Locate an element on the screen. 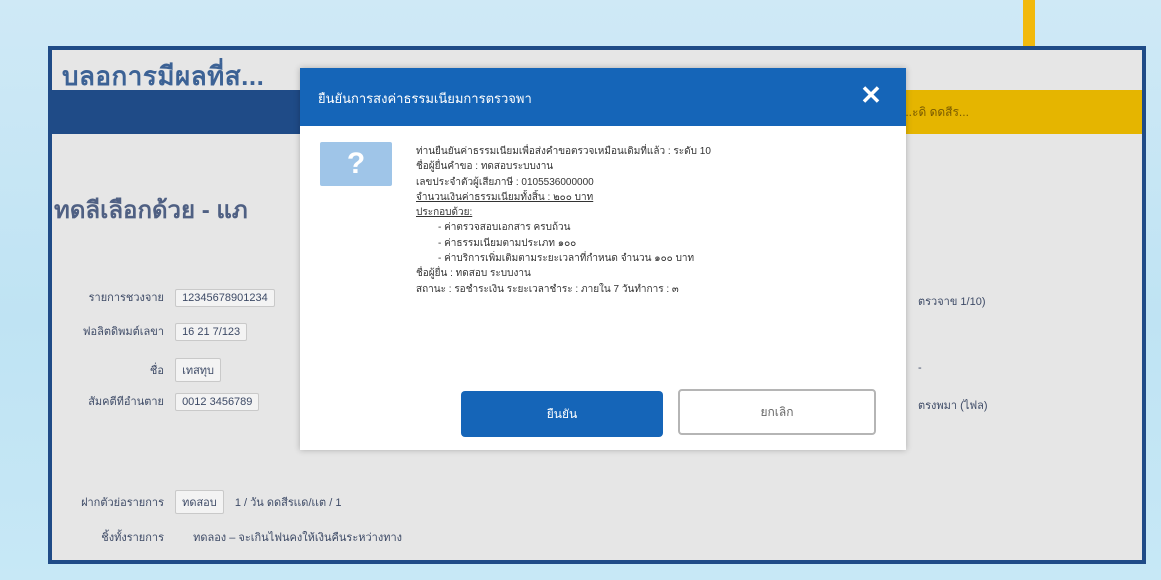 This screenshot has height=580, width=1161. confirm-button: ยืนยัน is located at coordinates (562, 414).